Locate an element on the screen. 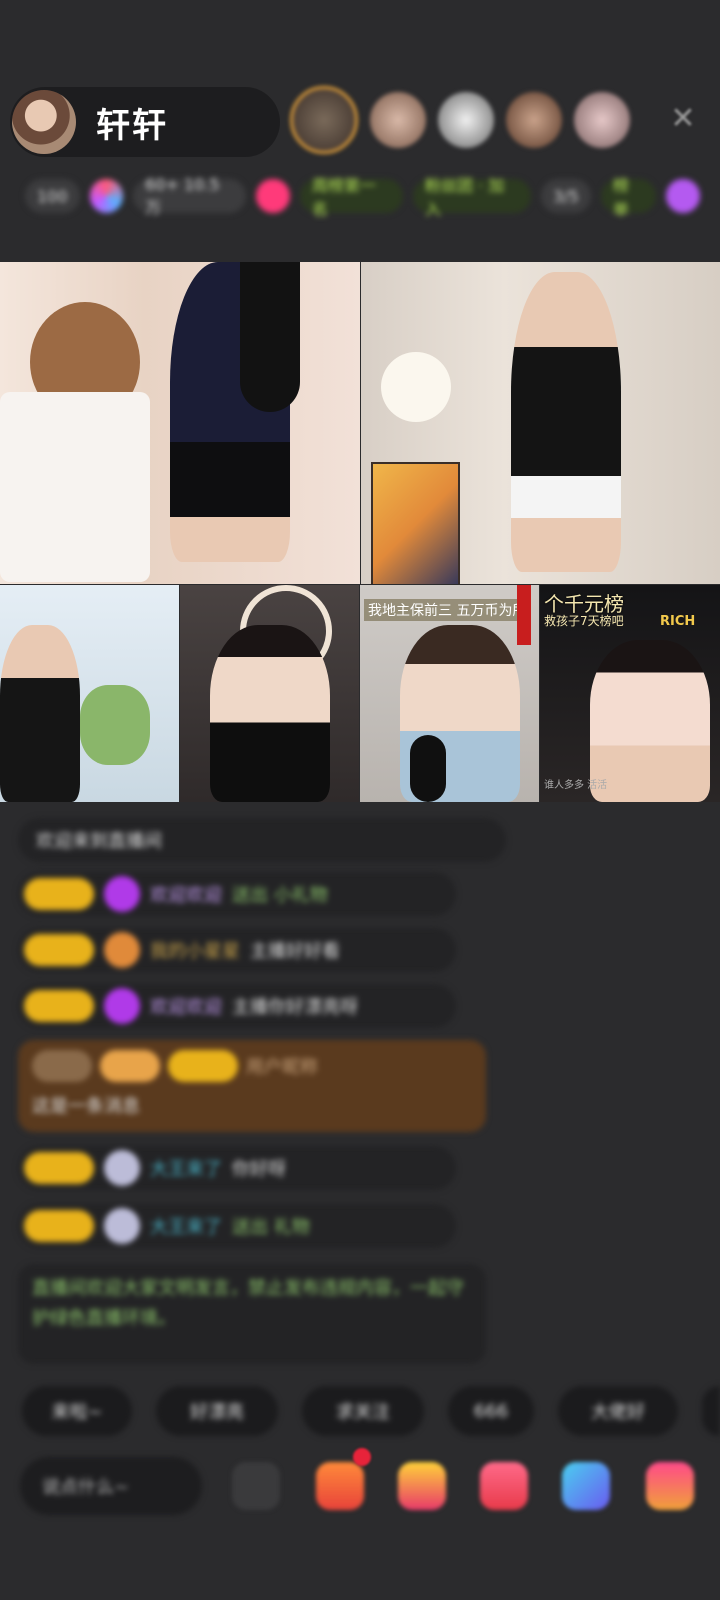 This screenshot has width=720, height=1600. system-text: 直播间欢迎大家文明发言，禁止发布违规内容，一起守护绿色直播环境。 is located at coordinates (248, 1303).